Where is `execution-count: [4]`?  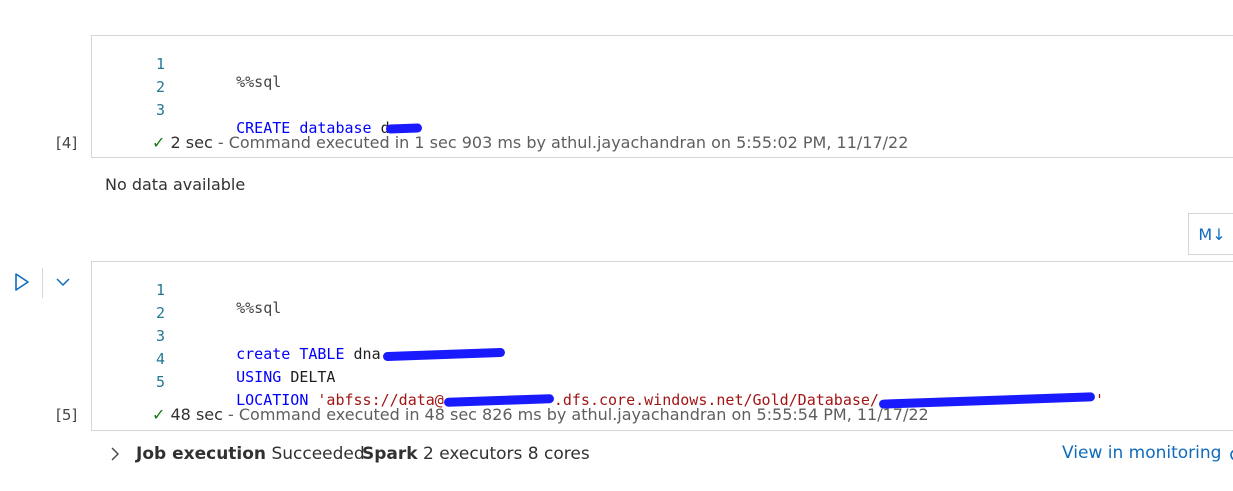 execution-count: [4] is located at coordinates (67, 143).